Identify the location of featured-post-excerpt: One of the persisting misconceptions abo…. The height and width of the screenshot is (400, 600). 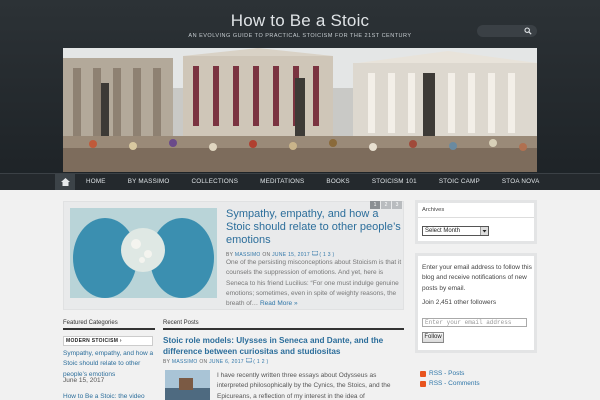
(314, 283).